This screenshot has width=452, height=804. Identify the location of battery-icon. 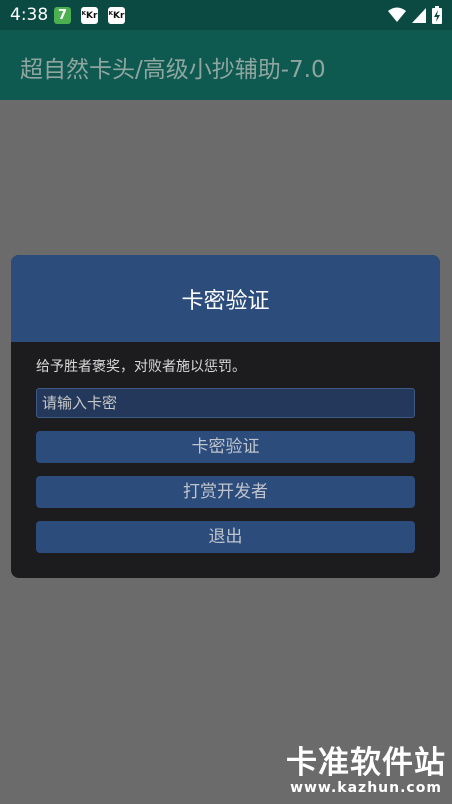
(437, 15).